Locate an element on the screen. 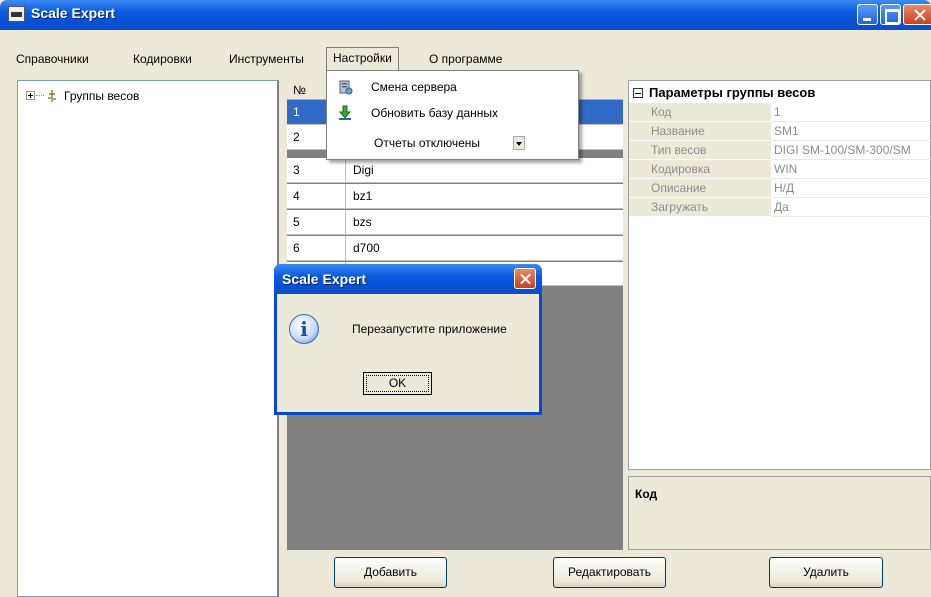 The height and width of the screenshot is (597, 931). info-icon: i is located at coordinates (304, 329).